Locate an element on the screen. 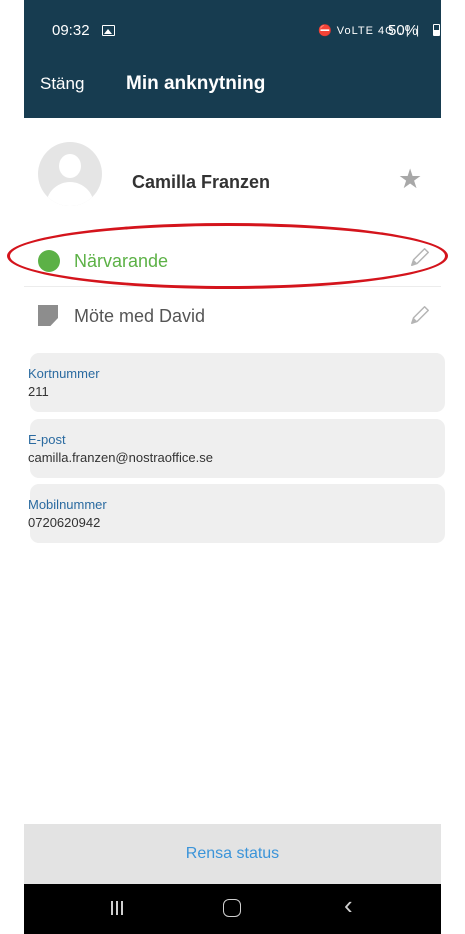 The image size is (465, 934). info-label: Kortnummer is located at coordinates (64, 373).